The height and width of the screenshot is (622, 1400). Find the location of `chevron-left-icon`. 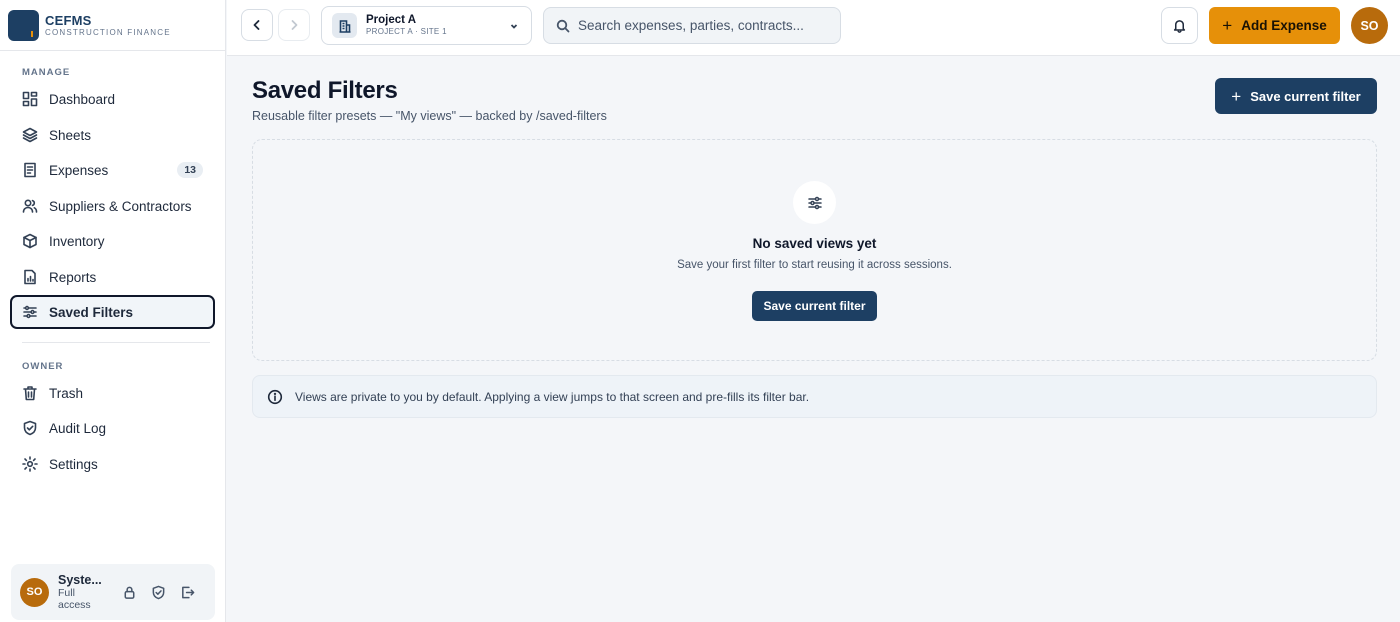

chevron-left-icon is located at coordinates (256, 25).